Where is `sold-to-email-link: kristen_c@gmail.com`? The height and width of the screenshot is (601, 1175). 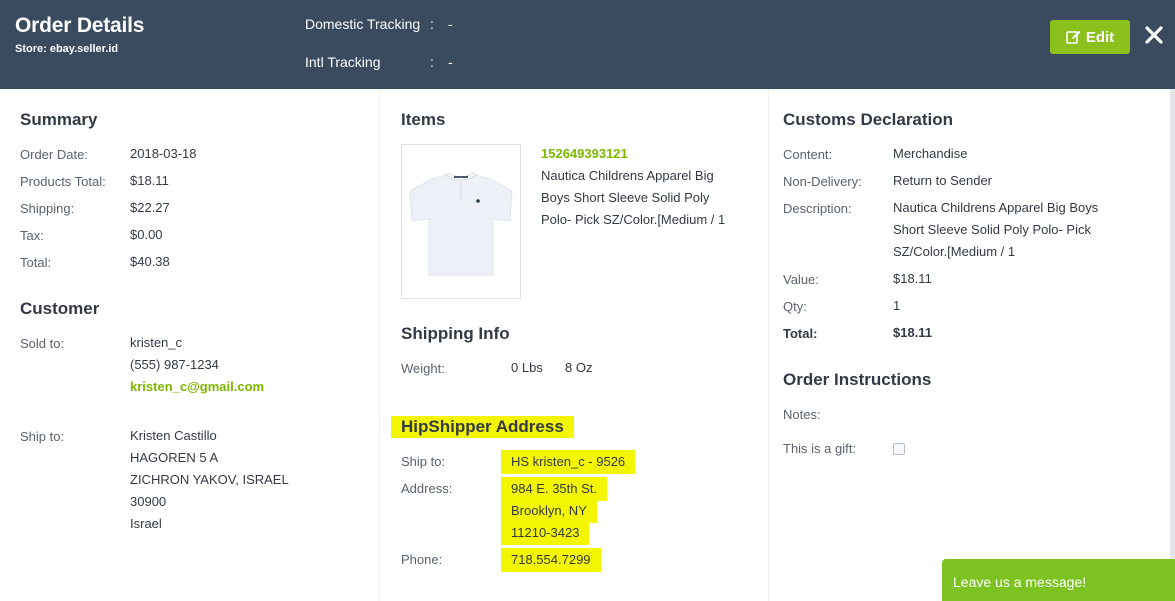 sold-to-email-link: kristen_c@gmail.com is located at coordinates (197, 387).